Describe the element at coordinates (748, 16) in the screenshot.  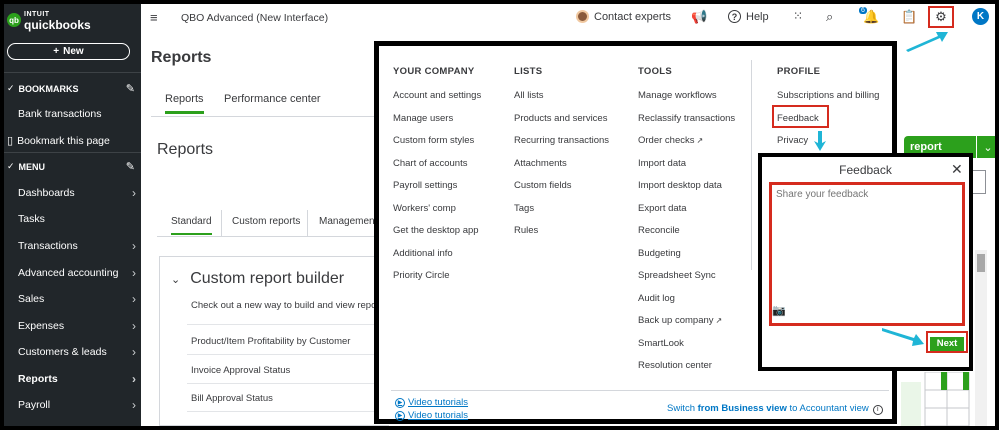
I see `help-button: ? Help` at that location.